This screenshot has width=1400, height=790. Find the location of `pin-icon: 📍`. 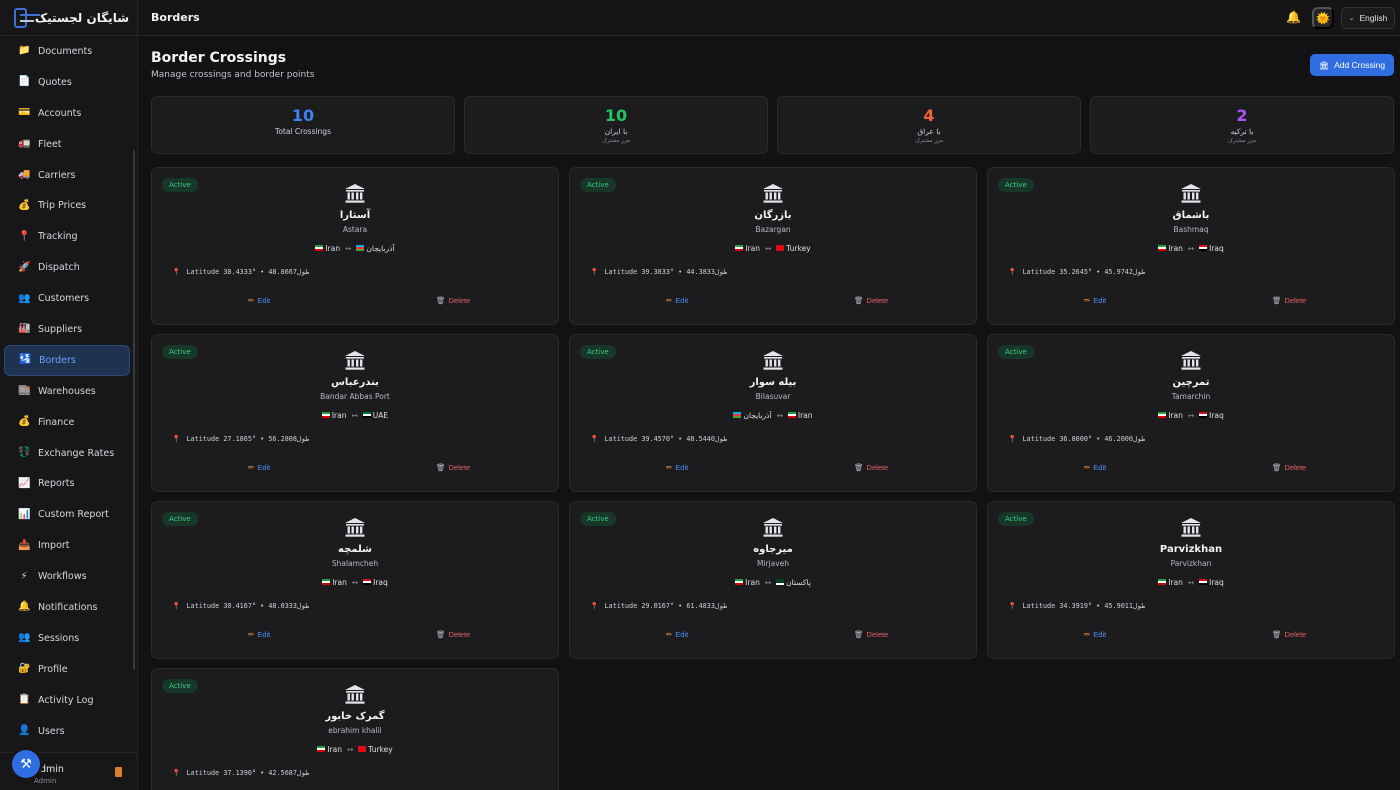

pin-icon: 📍 is located at coordinates (176, 439).